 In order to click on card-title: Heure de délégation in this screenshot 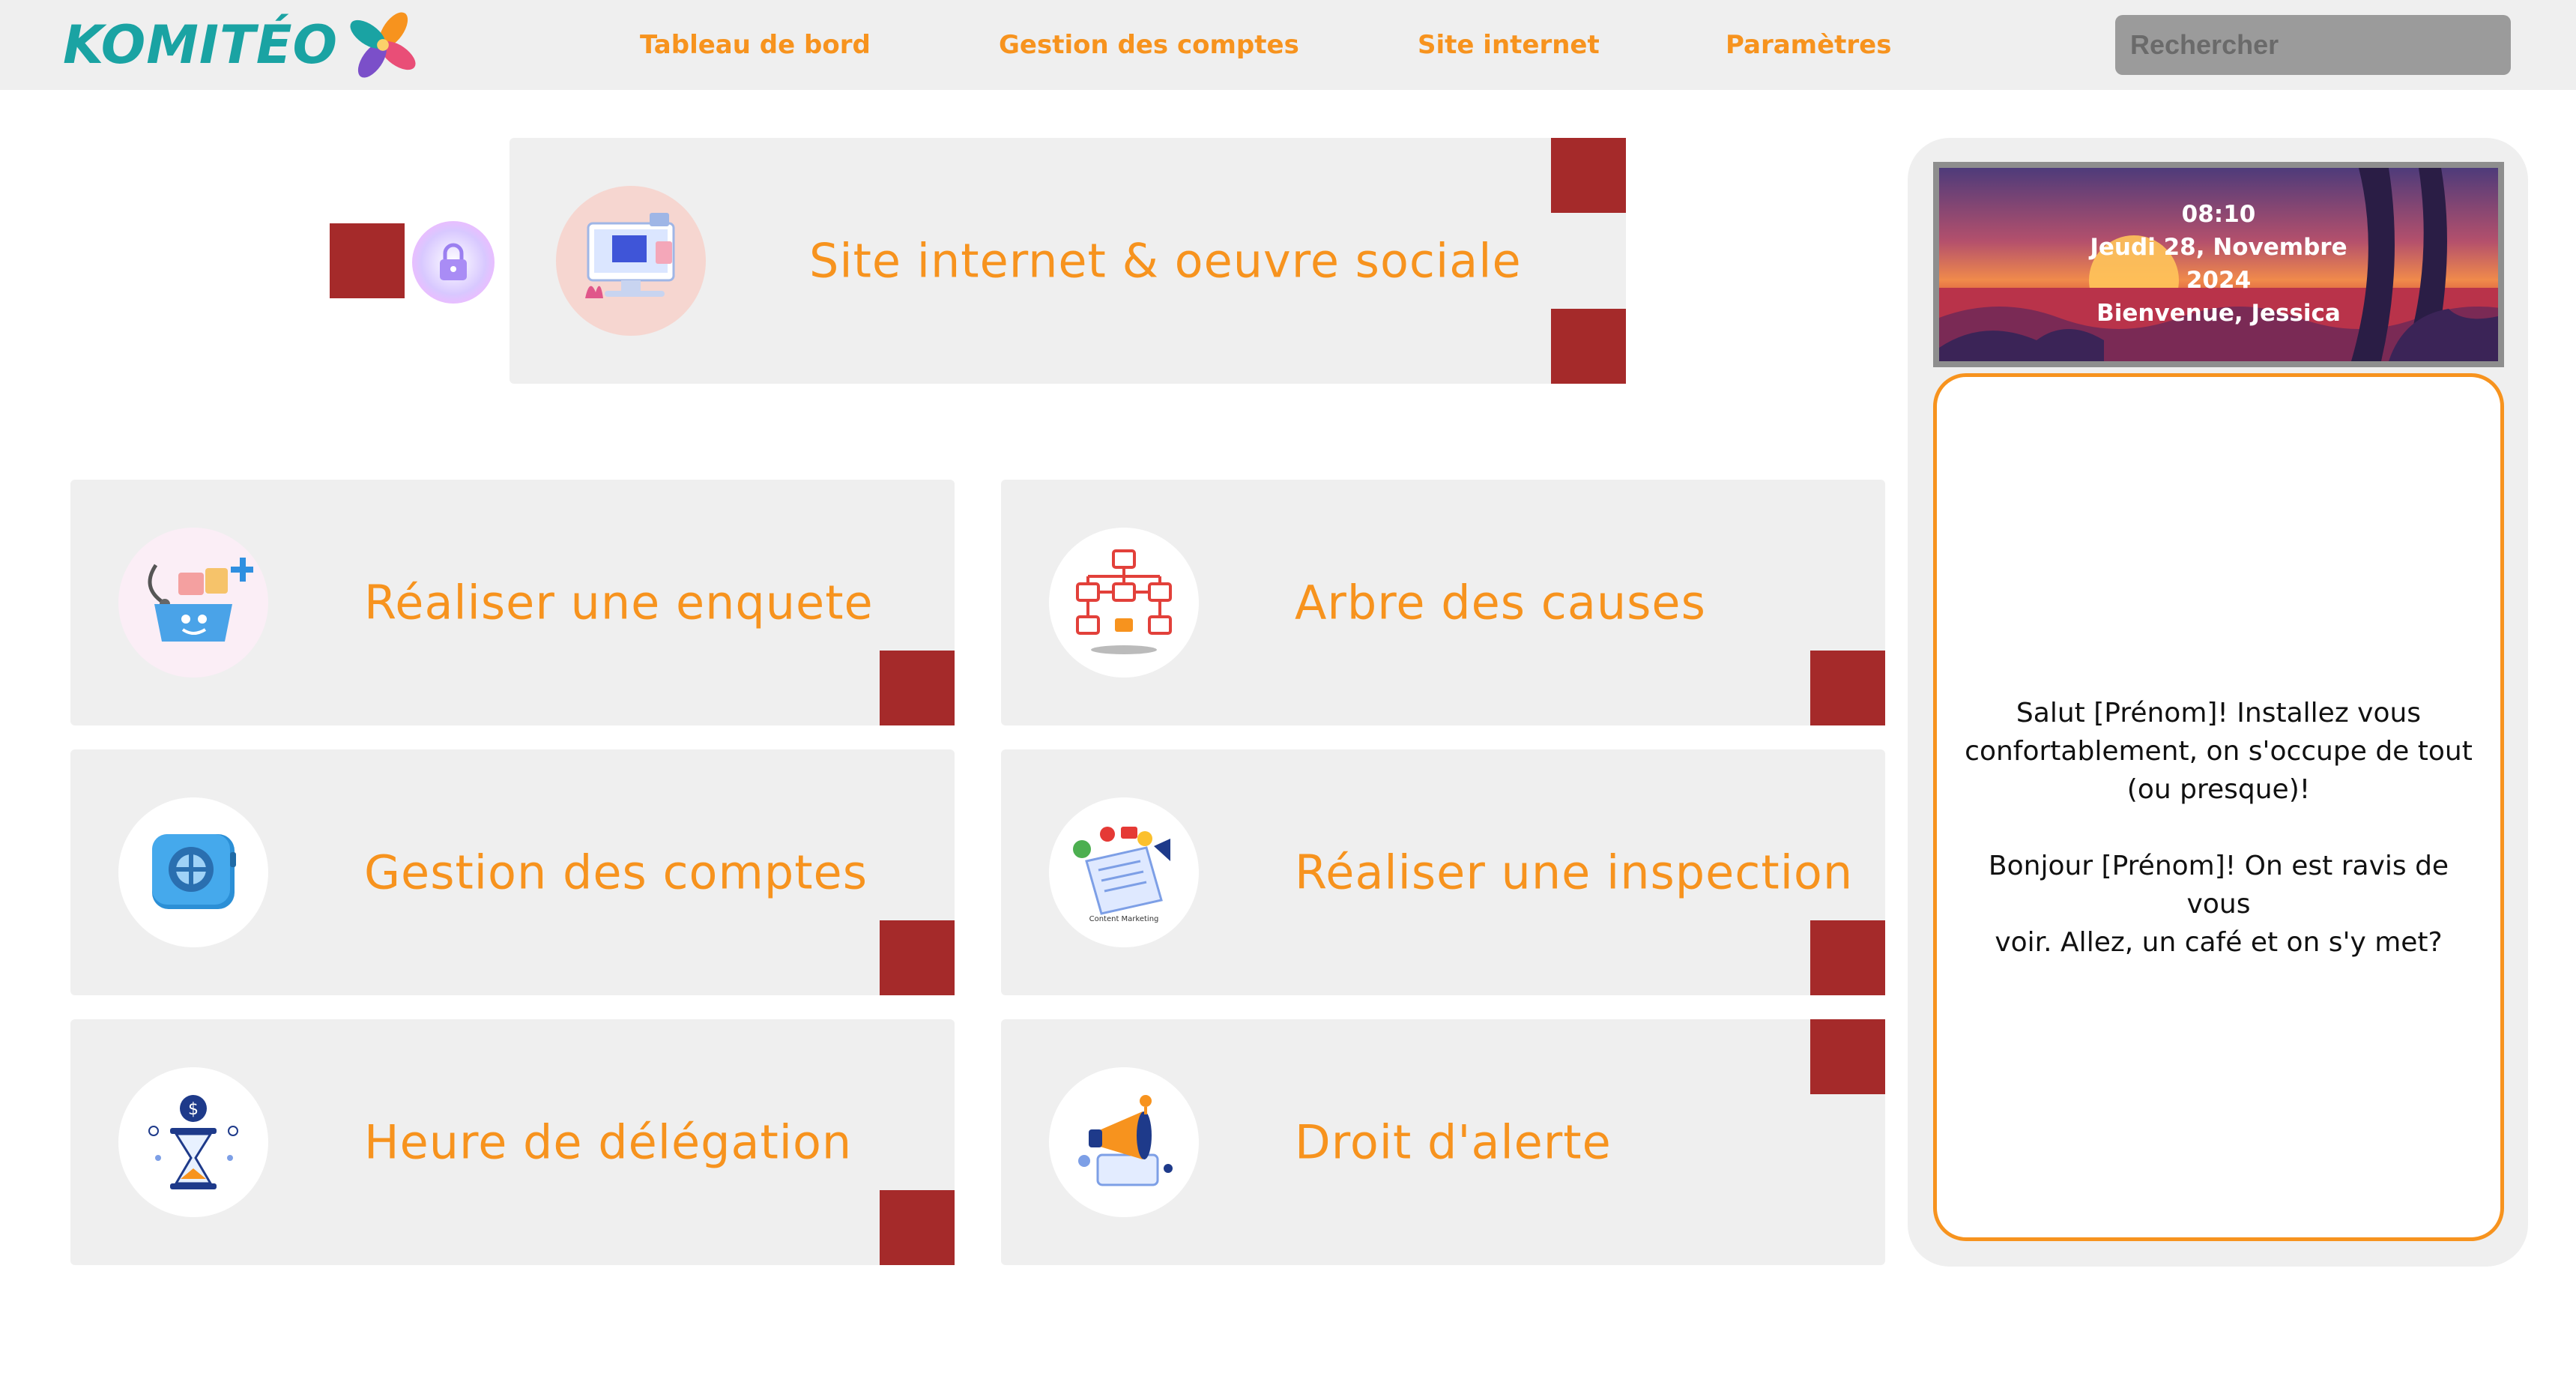, I will do `click(608, 1142)`.